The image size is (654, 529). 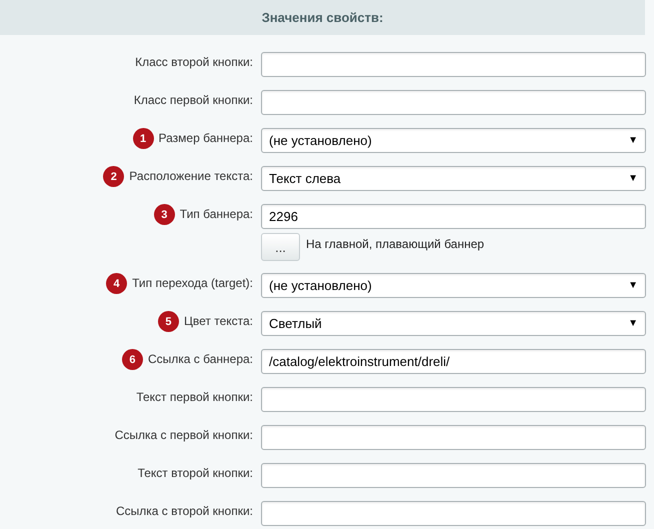 What do you see at coordinates (113, 176) in the screenshot?
I see `step-badge: 2` at bounding box center [113, 176].